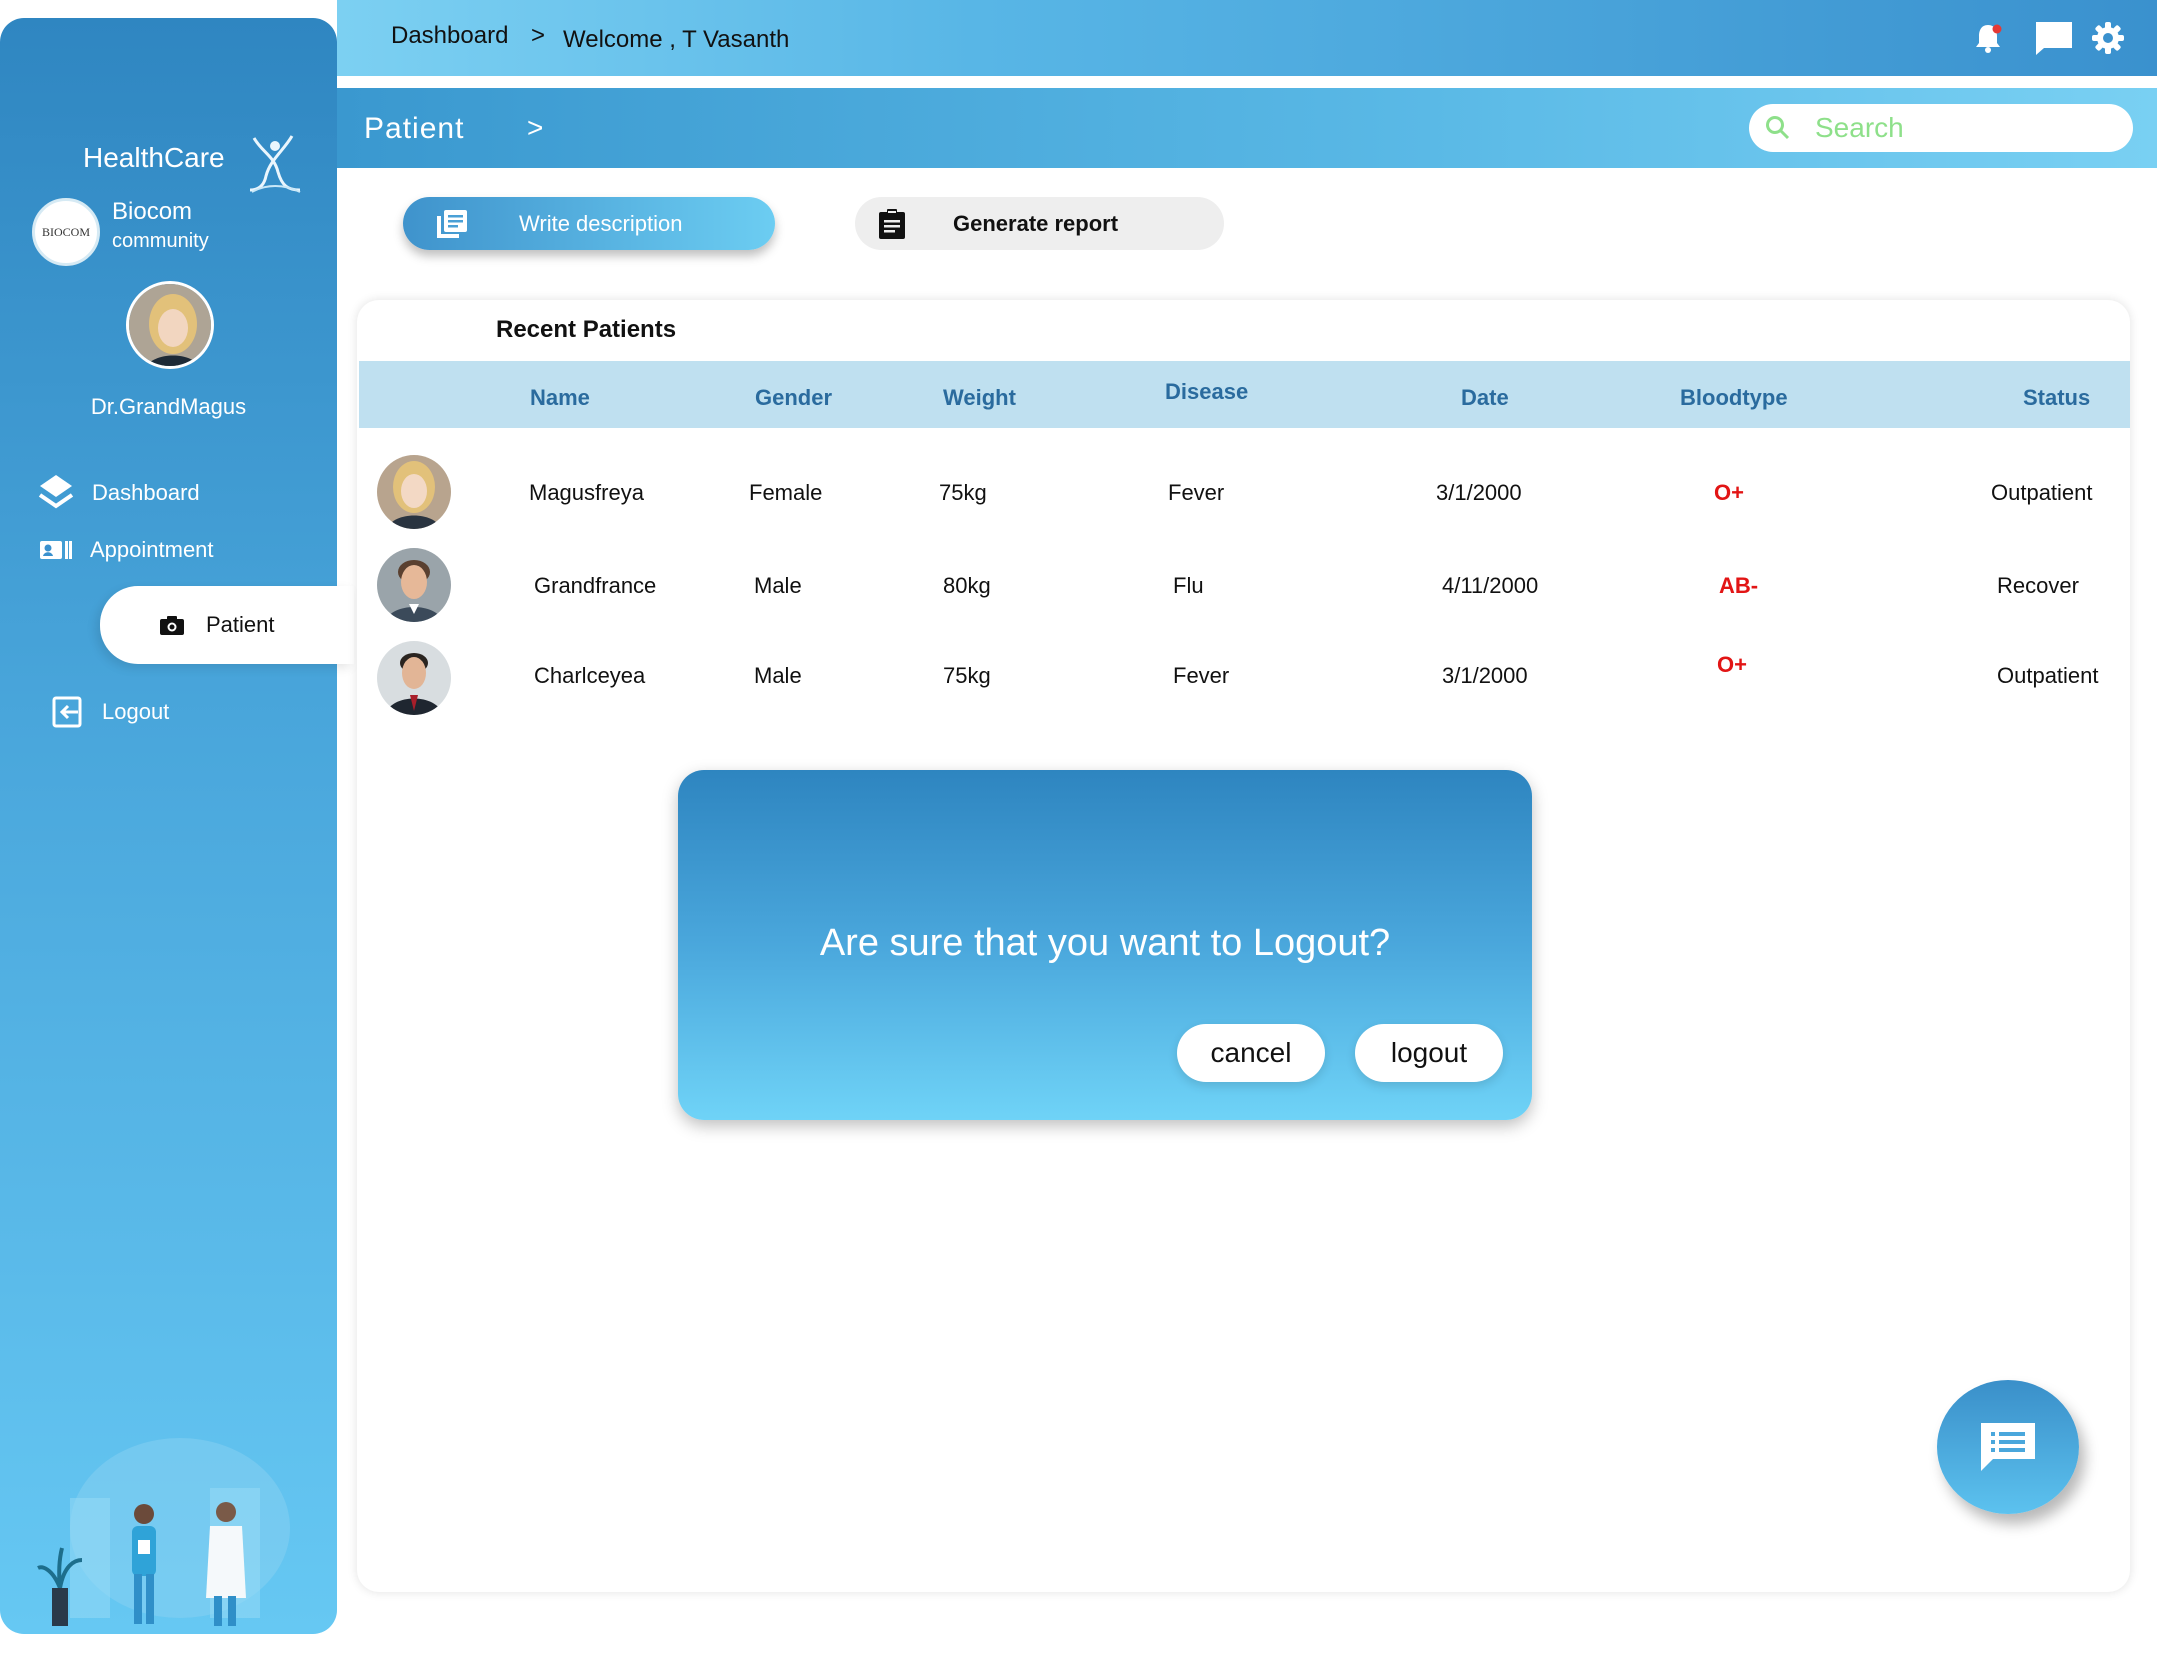 This screenshot has width=2157, height=1654. What do you see at coordinates (152, 549) in the screenshot?
I see `sidebar-item-label: Appointment` at bounding box center [152, 549].